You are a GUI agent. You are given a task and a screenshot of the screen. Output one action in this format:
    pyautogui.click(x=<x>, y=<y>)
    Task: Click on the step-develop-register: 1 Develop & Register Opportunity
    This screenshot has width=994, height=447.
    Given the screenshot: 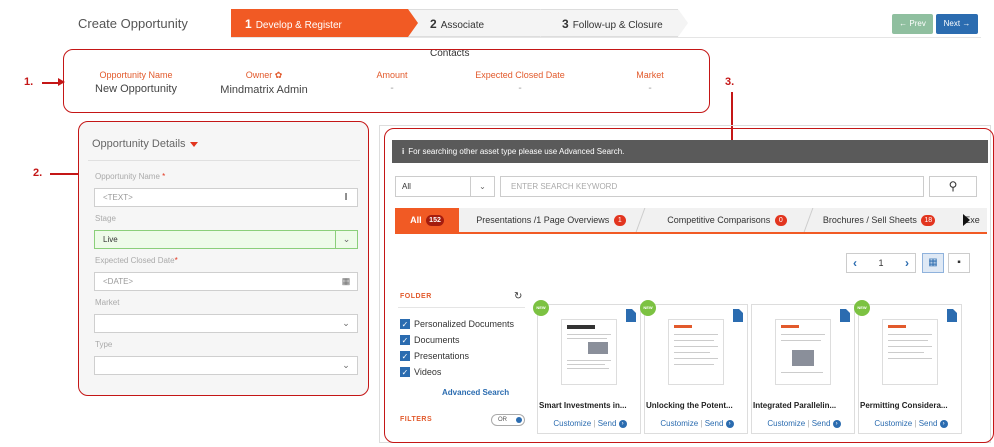 What is the action you would take?
    pyautogui.click(x=324, y=34)
    